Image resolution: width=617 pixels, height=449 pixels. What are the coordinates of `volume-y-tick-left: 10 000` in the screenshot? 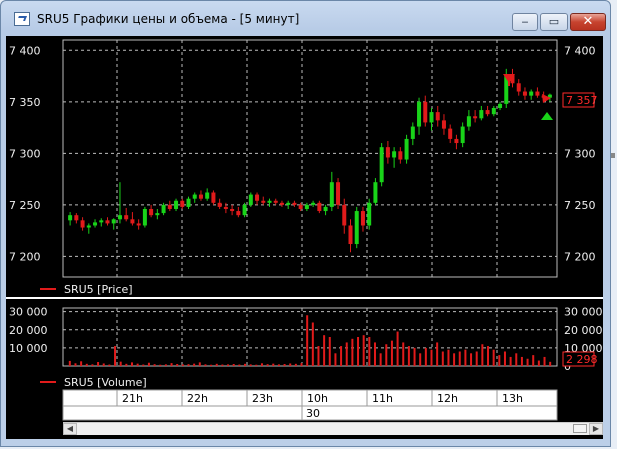 It's located at (28, 348).